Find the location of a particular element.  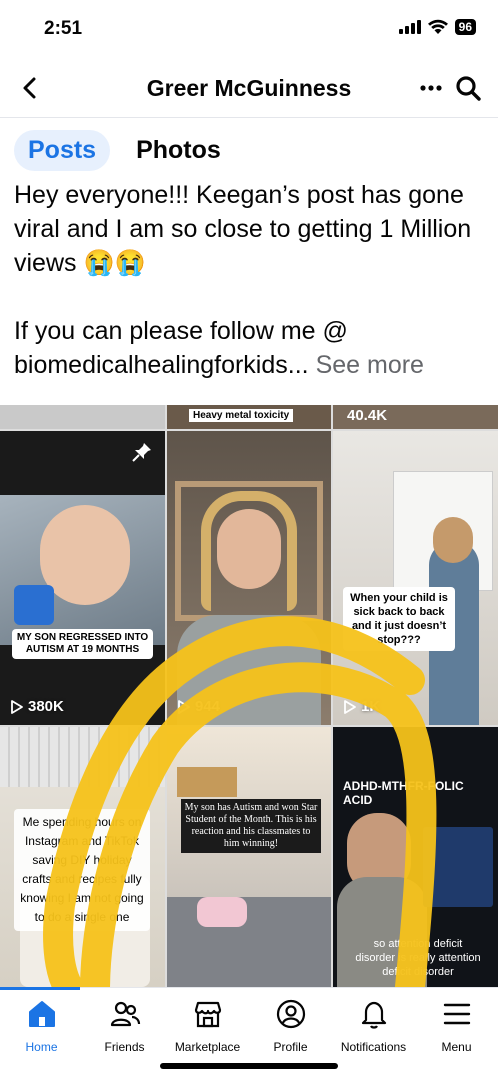

view-count: 380K is located at coordinates (37, 706).